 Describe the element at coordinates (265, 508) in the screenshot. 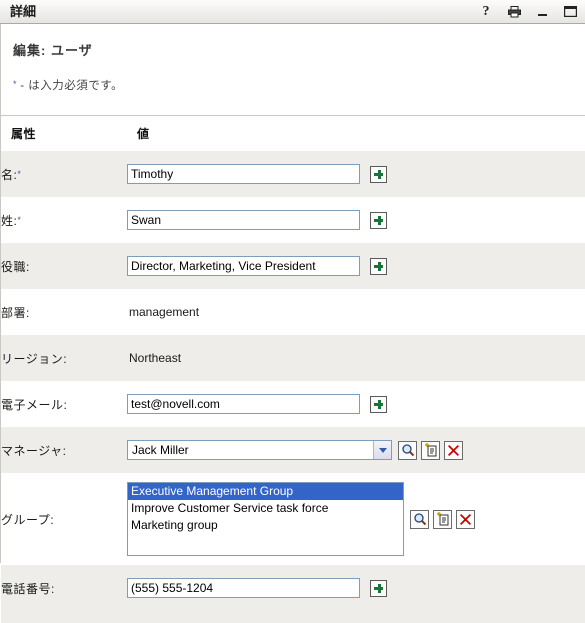

I see `list-item: Improve Customer Service task force` at that location.